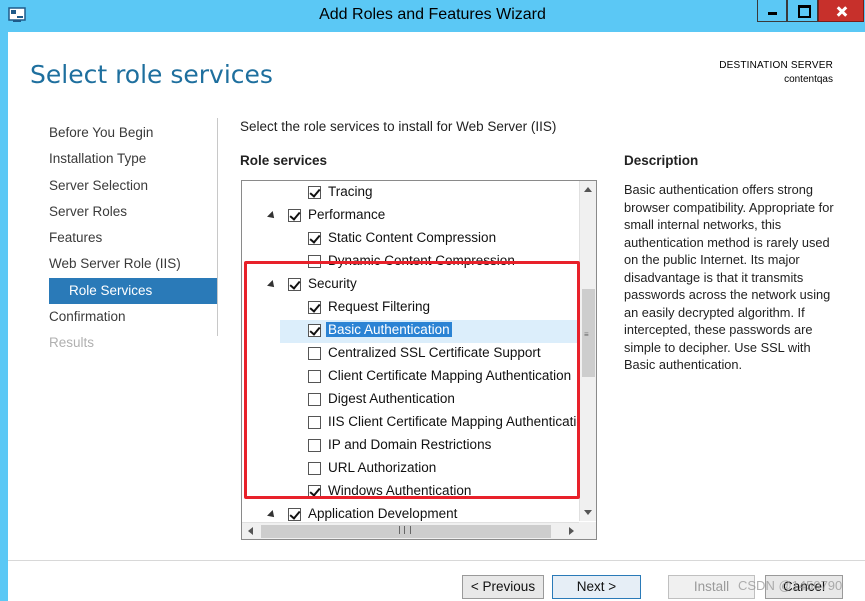  I want to click on tree-item: Request Filtering, so click(411, 308).